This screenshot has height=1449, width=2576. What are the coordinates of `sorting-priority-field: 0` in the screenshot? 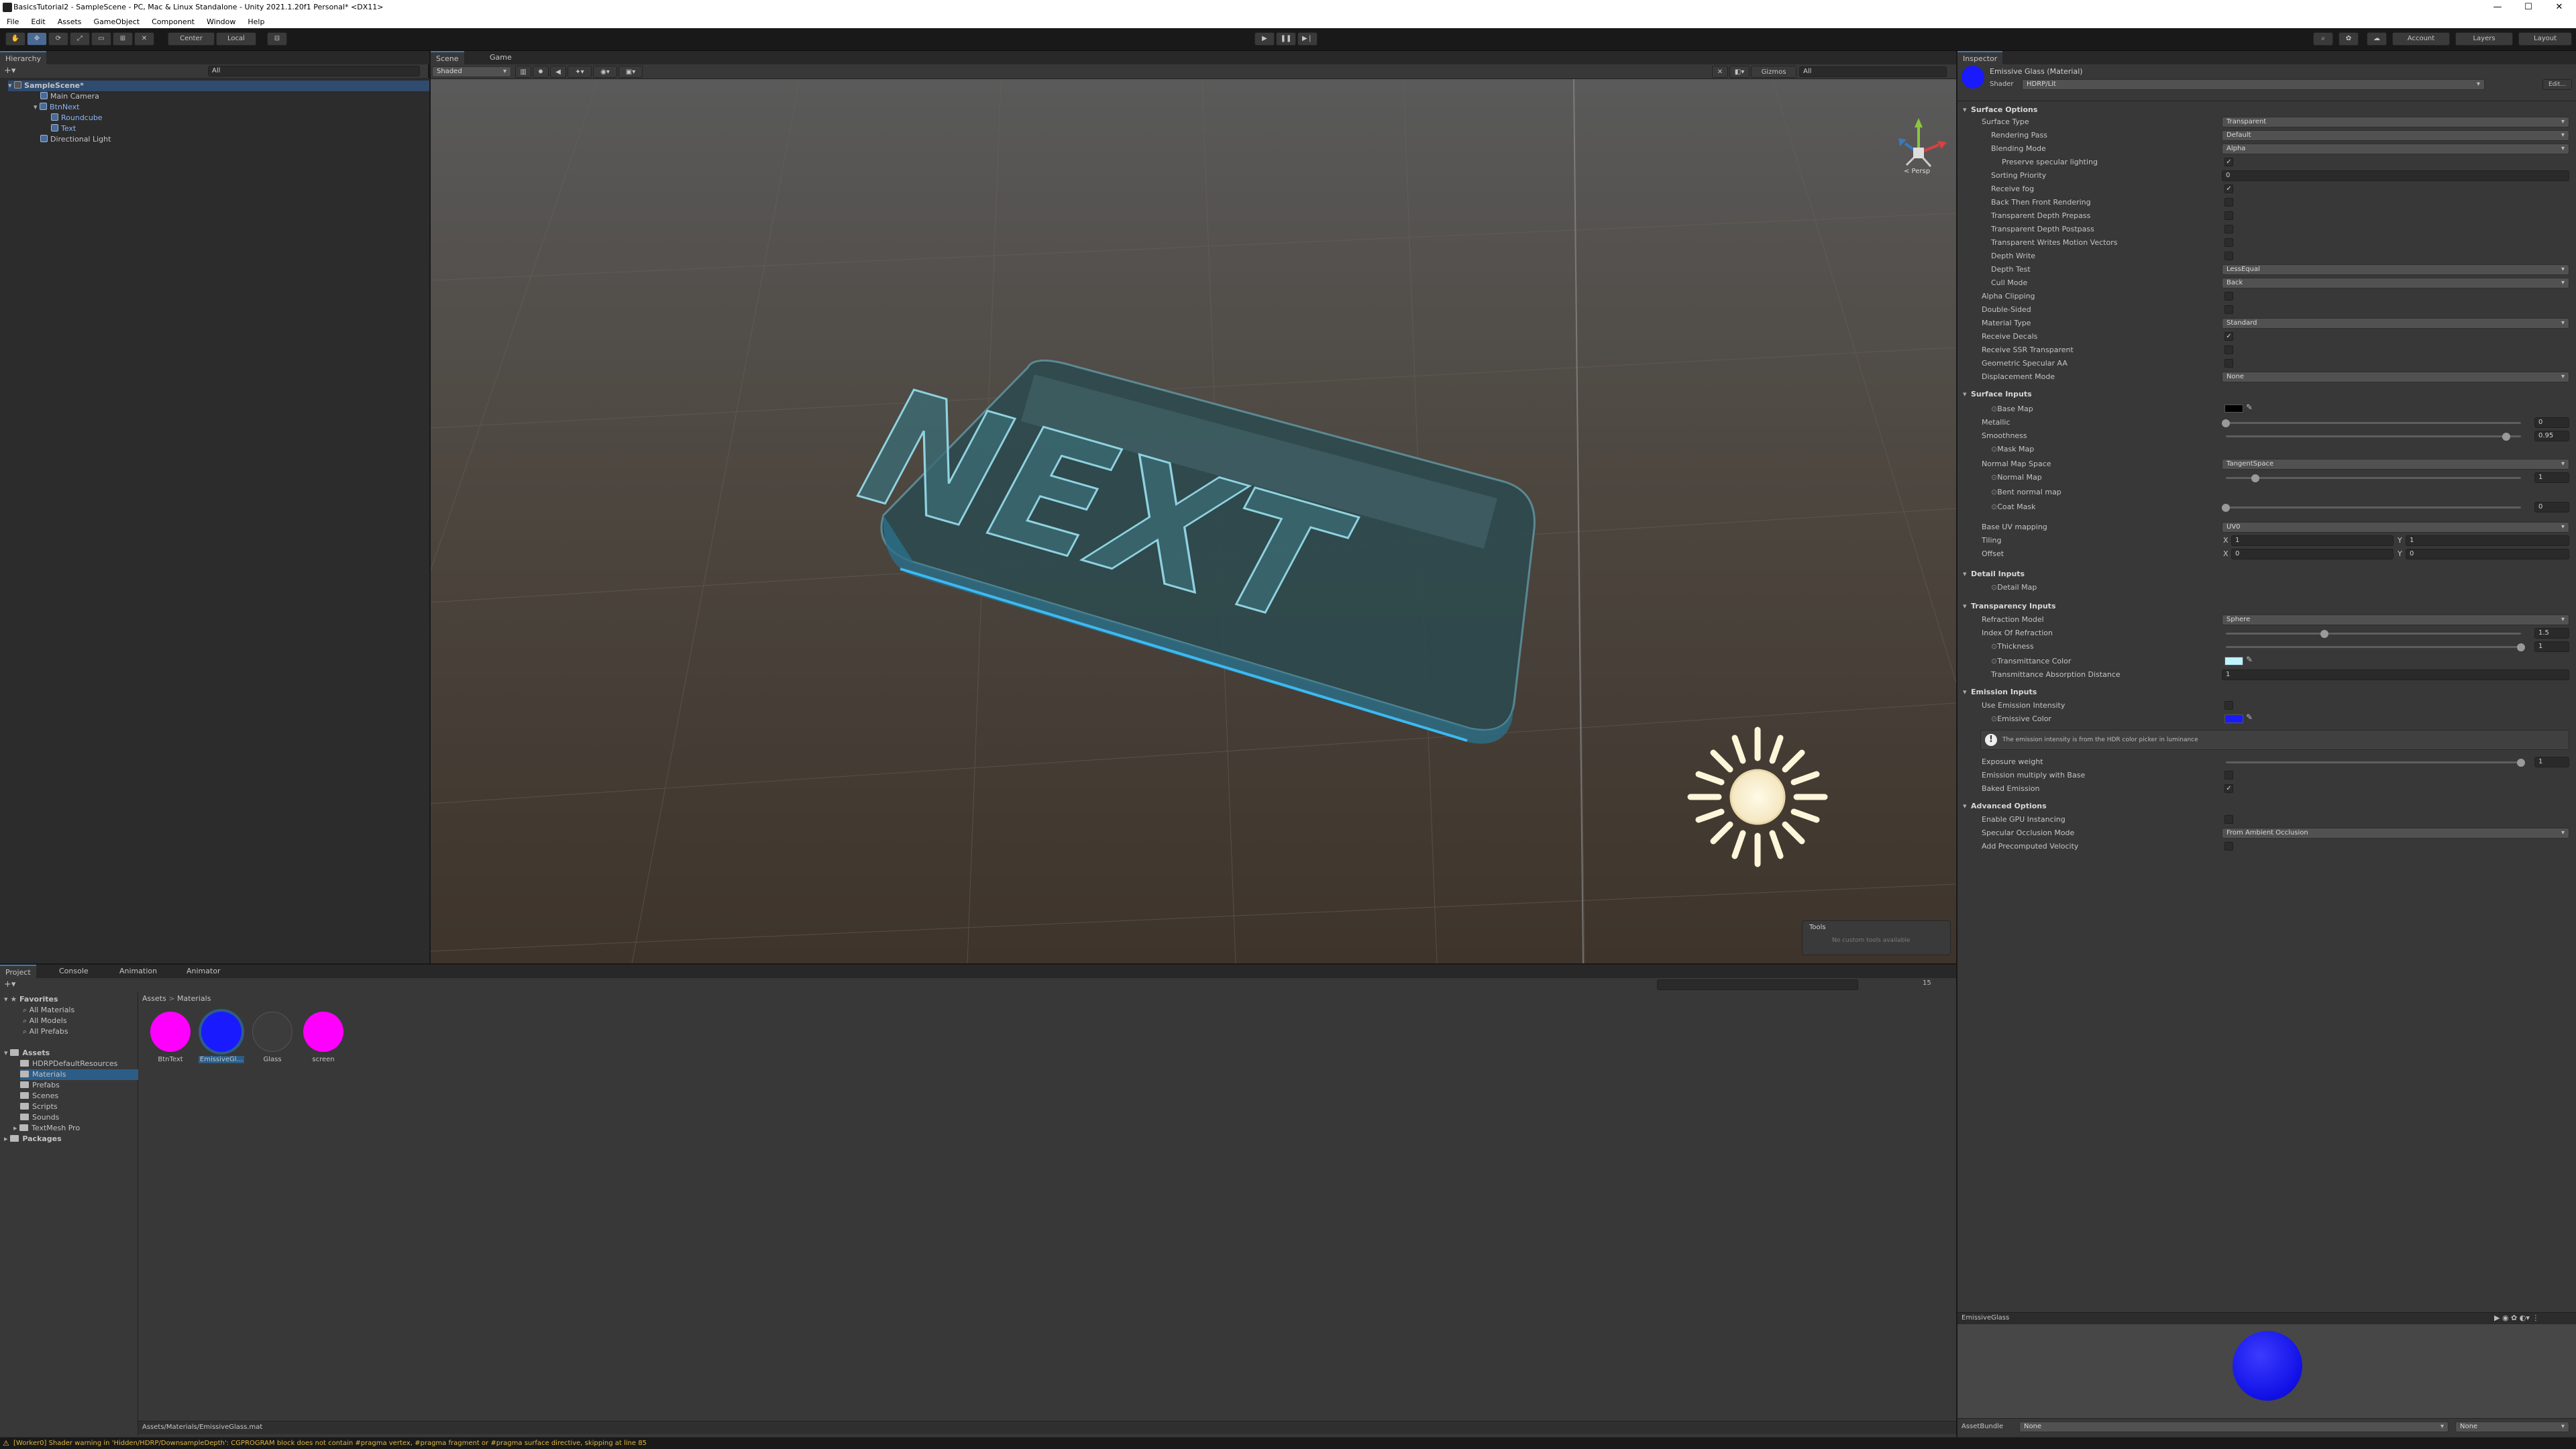 It's located at (2395, 175).